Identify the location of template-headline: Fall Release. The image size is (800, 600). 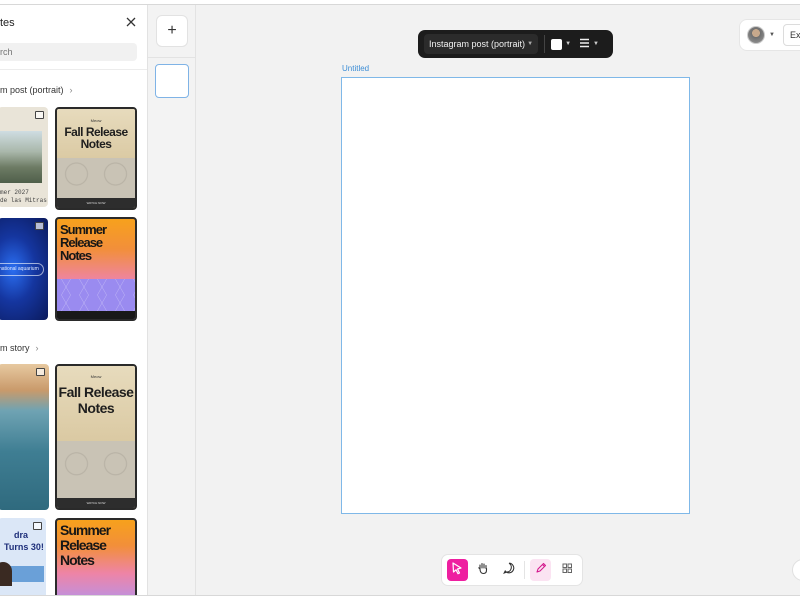
(96, 392).